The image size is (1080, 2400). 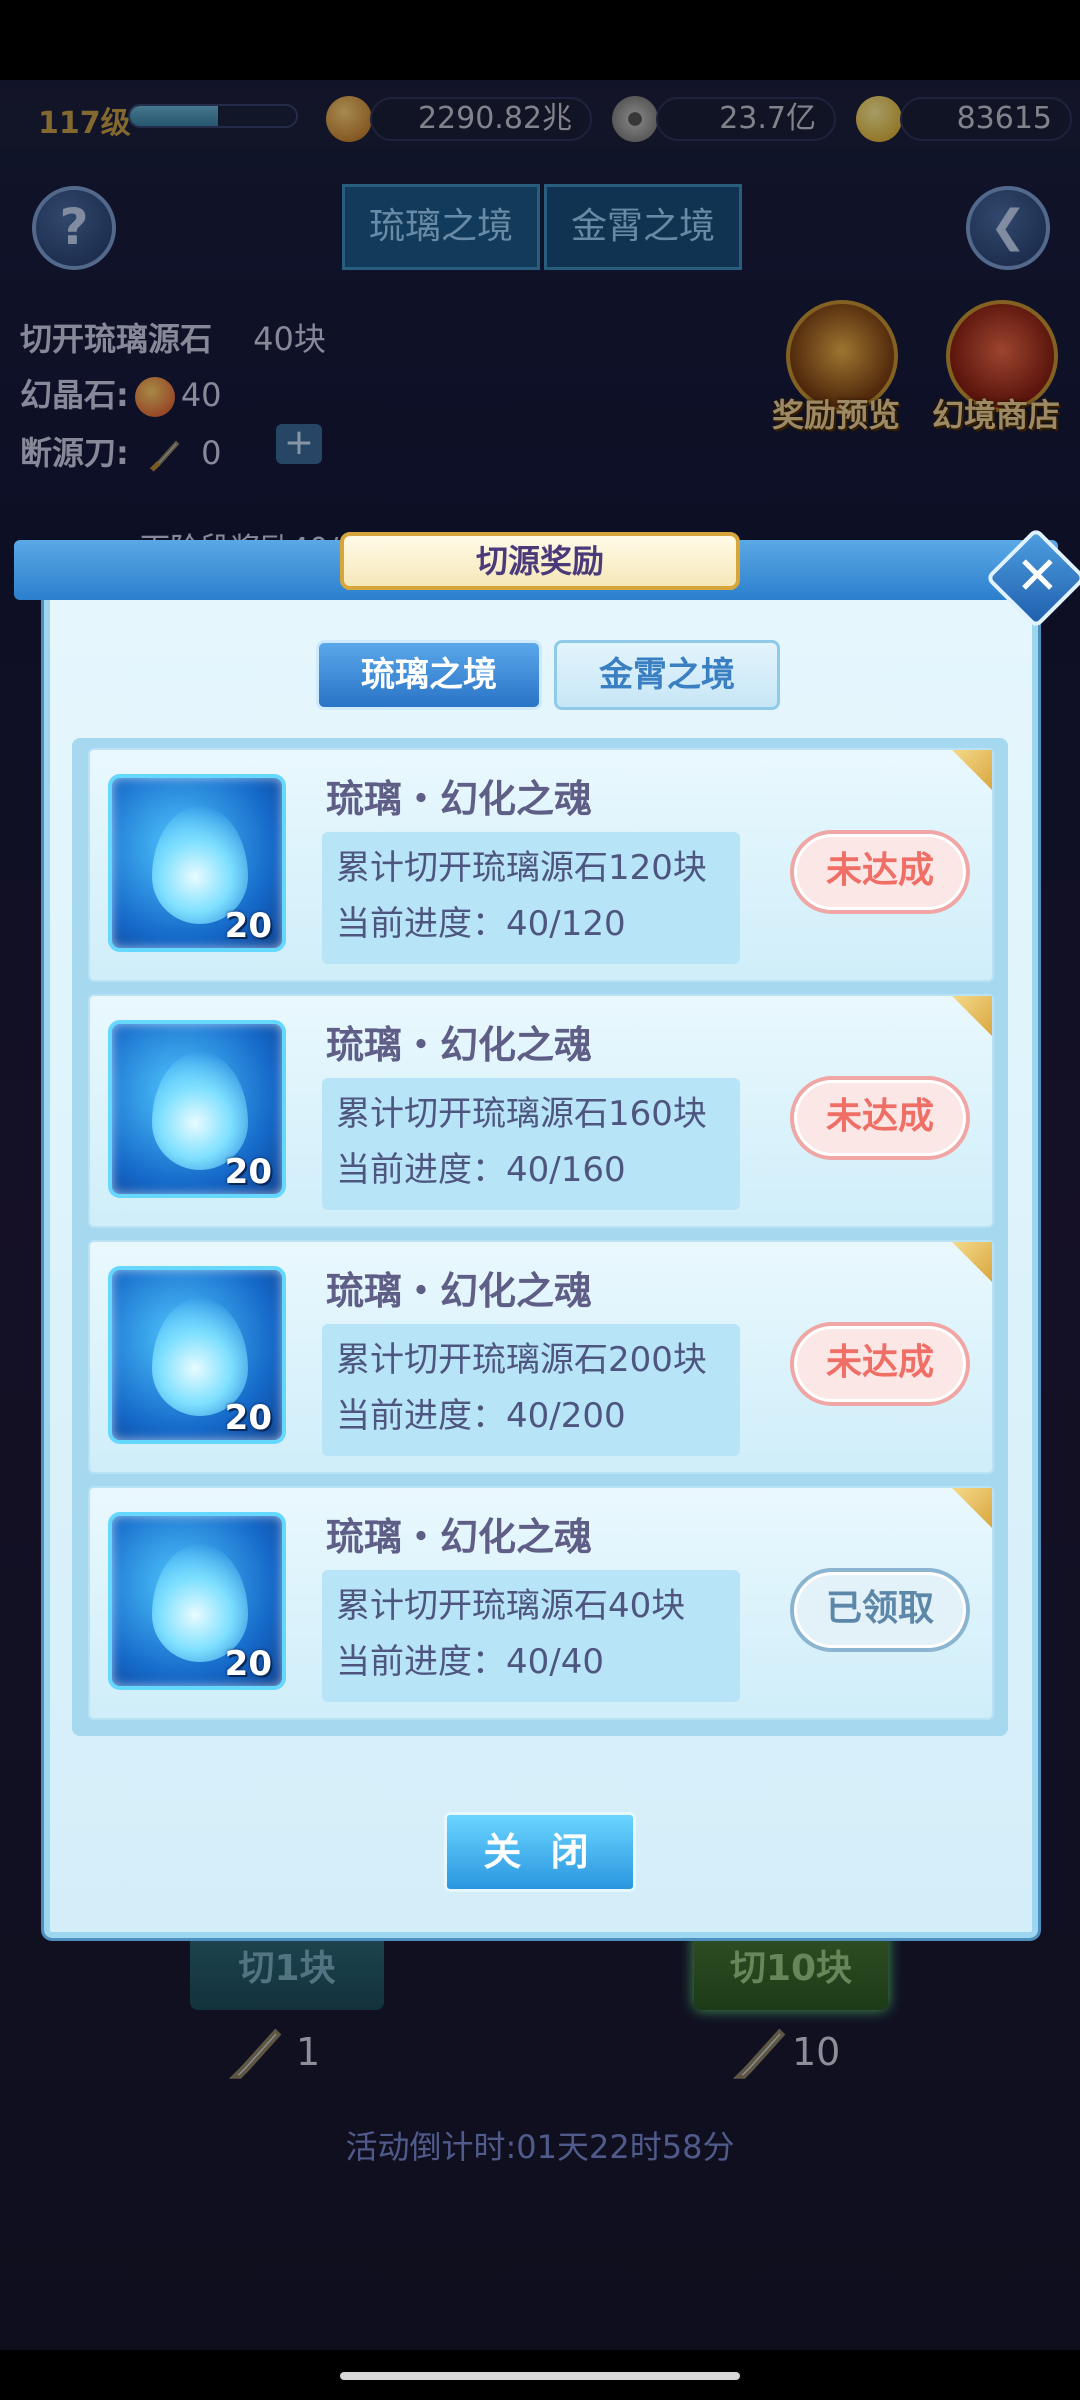 I want to click on list-item: 20 琉璃・幻化之魂 累计切开琉璃源石160块 当前进度：40/160 未达成, so click(x=541, y=1111).